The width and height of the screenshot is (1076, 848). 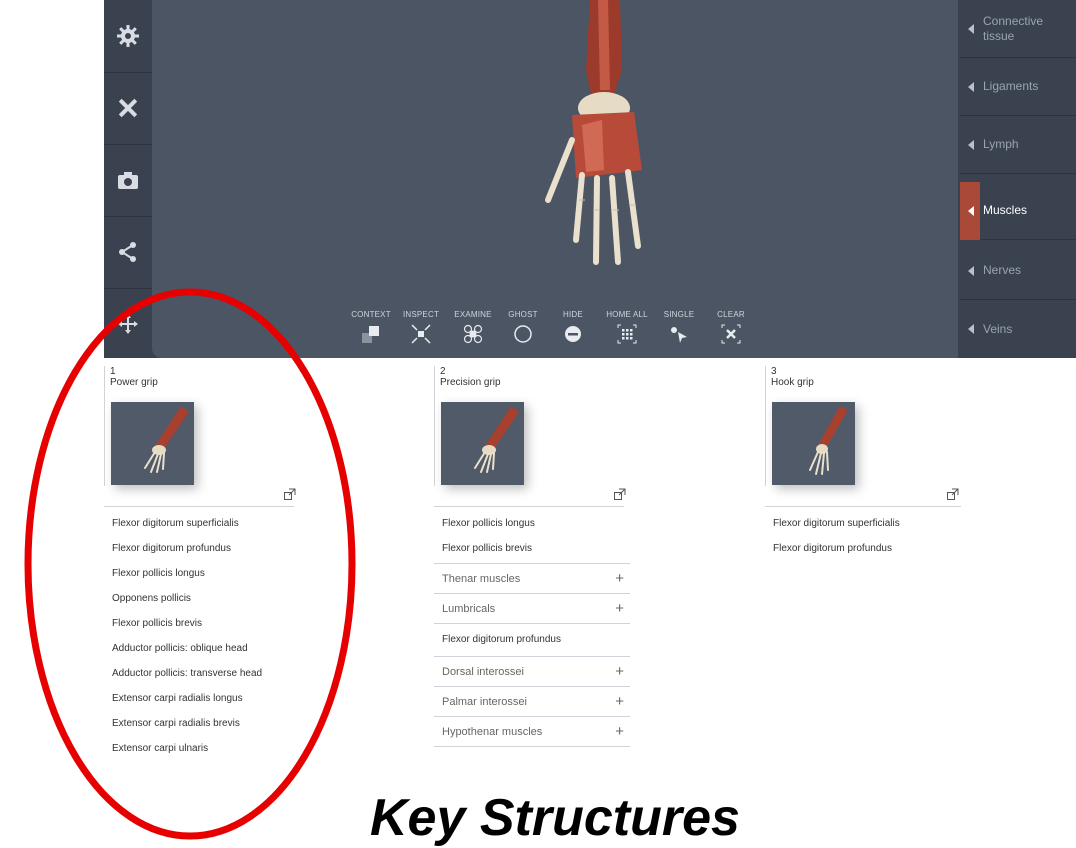 I want to click on ghost-icon, so click(x=523, y=334).